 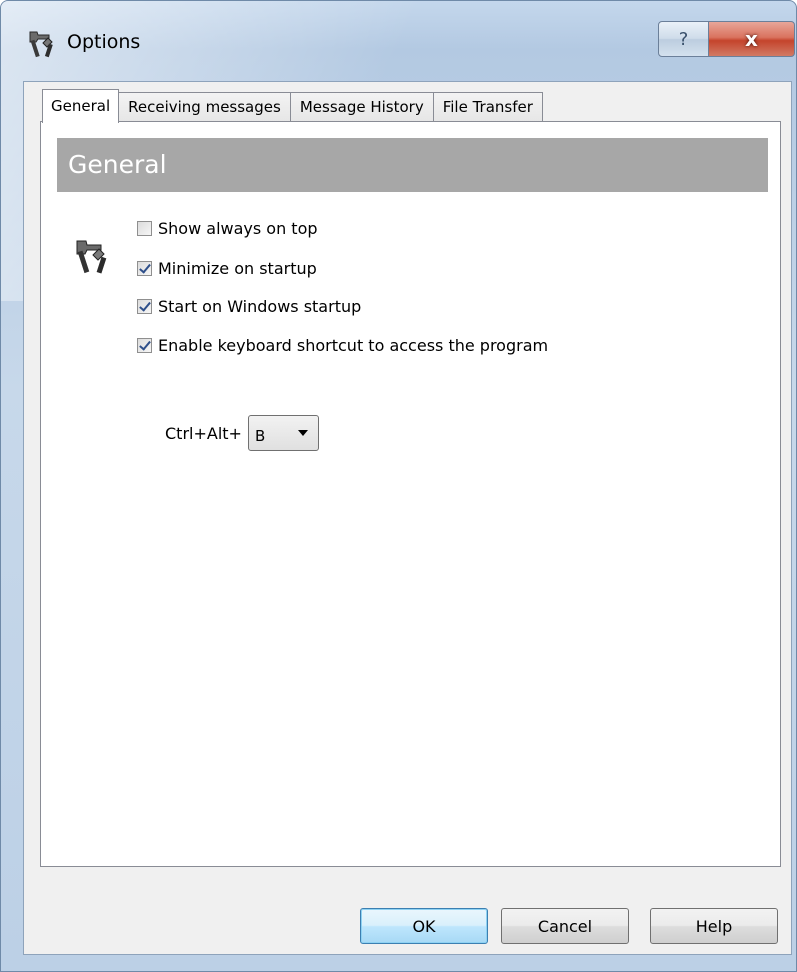 What do you see at coordinates (565, 926) in the screenshot?
I see `cancel-button: Cancel` at bounding box center [565, 926].